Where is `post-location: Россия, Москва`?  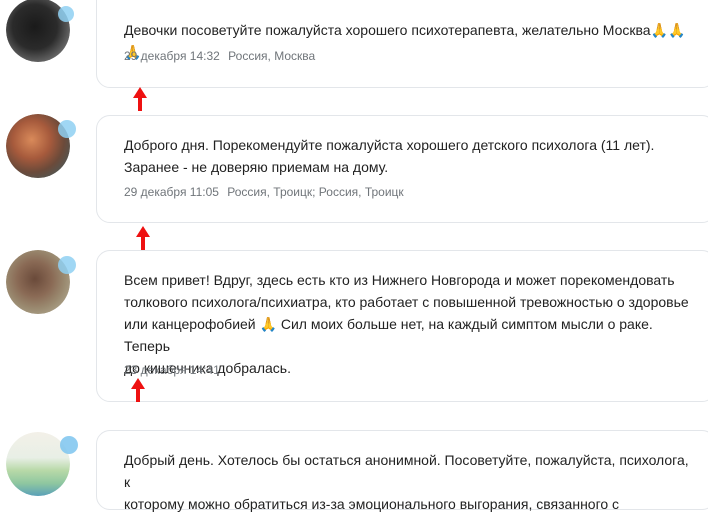 post-location: Россия, Москва is located at coordinates (271, 56).